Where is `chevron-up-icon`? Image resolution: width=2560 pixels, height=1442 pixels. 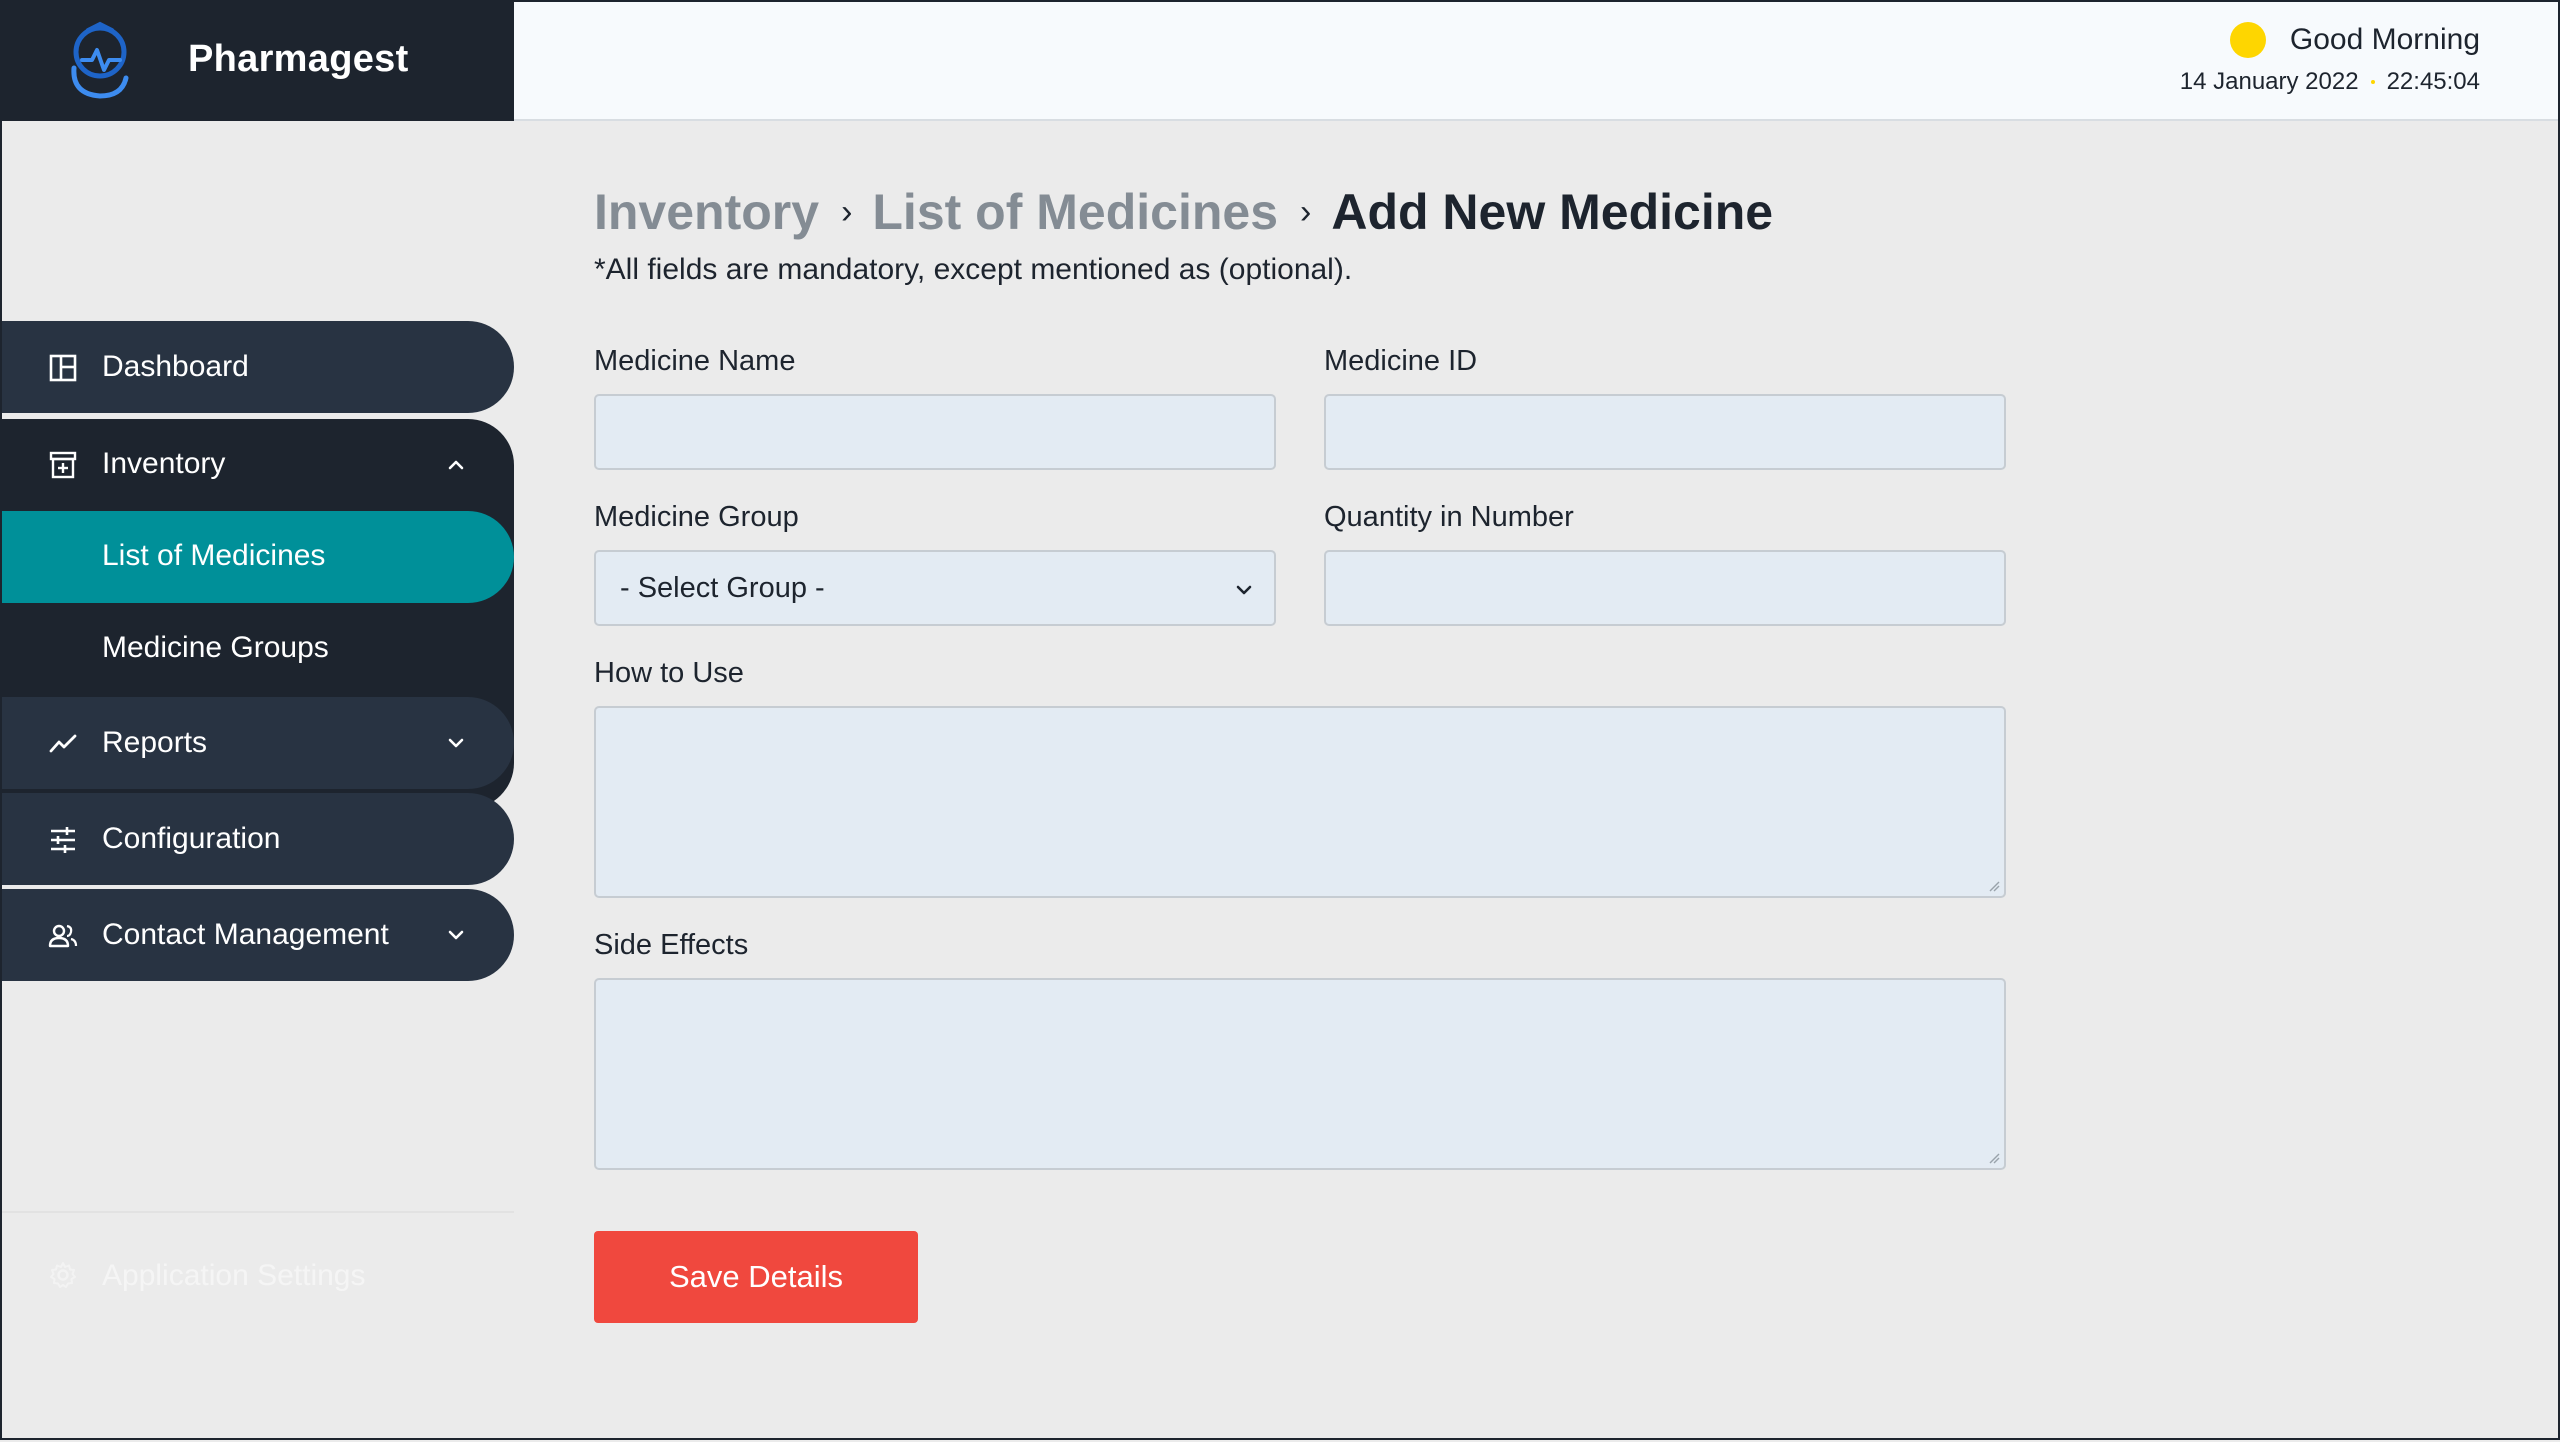 chevron-up-icon is located at coordinates (456, 465).